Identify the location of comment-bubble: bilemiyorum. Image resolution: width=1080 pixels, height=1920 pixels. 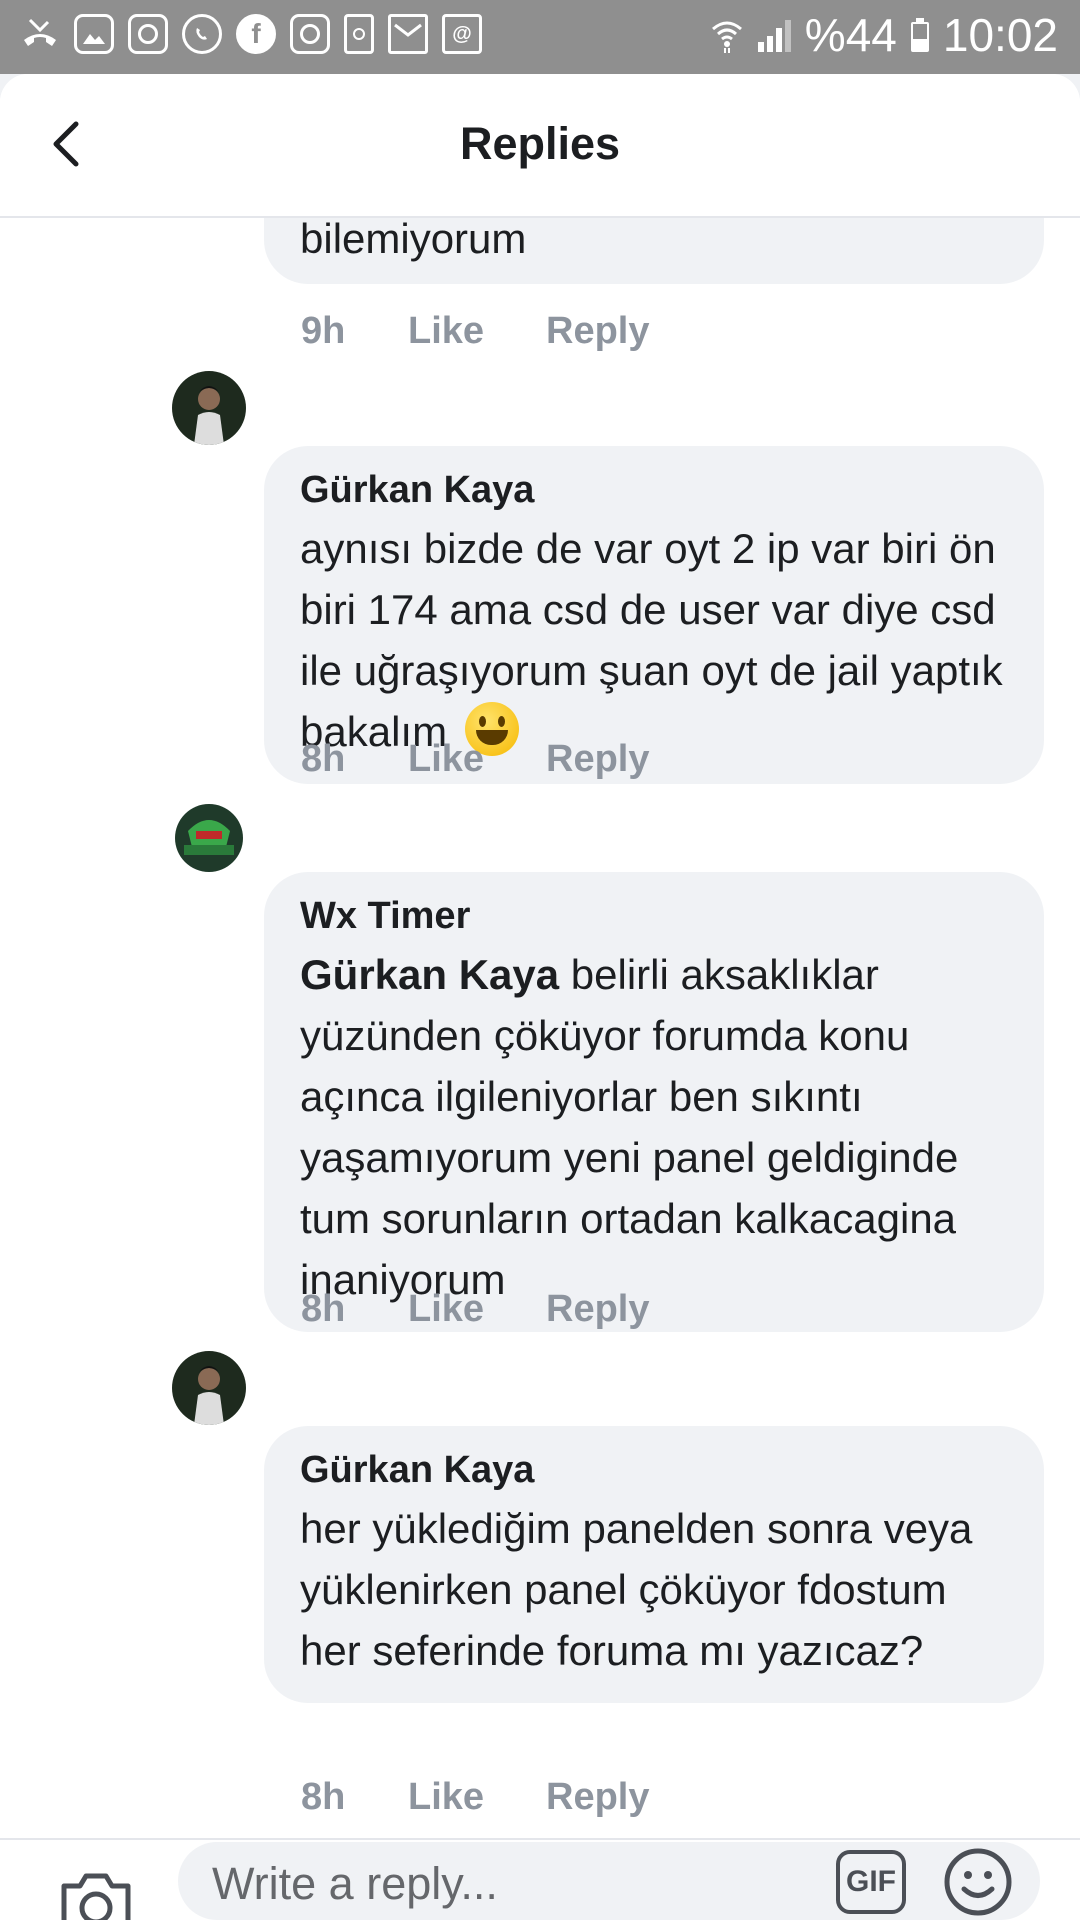
(654, 250).